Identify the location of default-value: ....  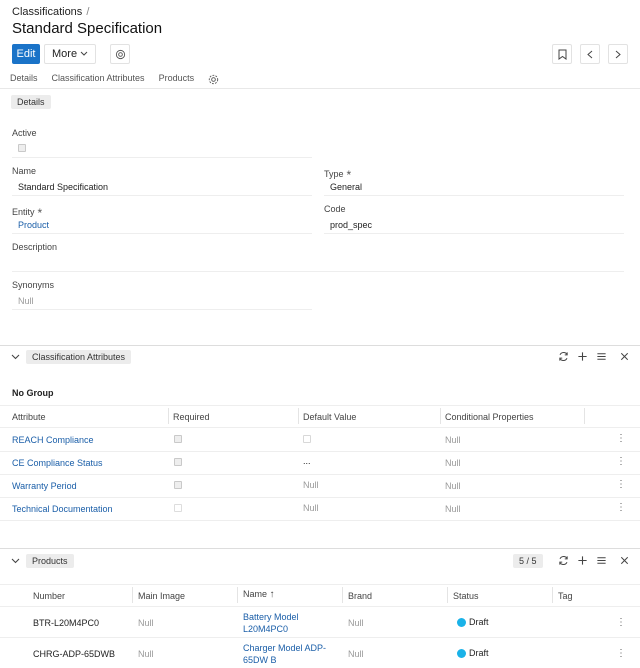
(307, 461).